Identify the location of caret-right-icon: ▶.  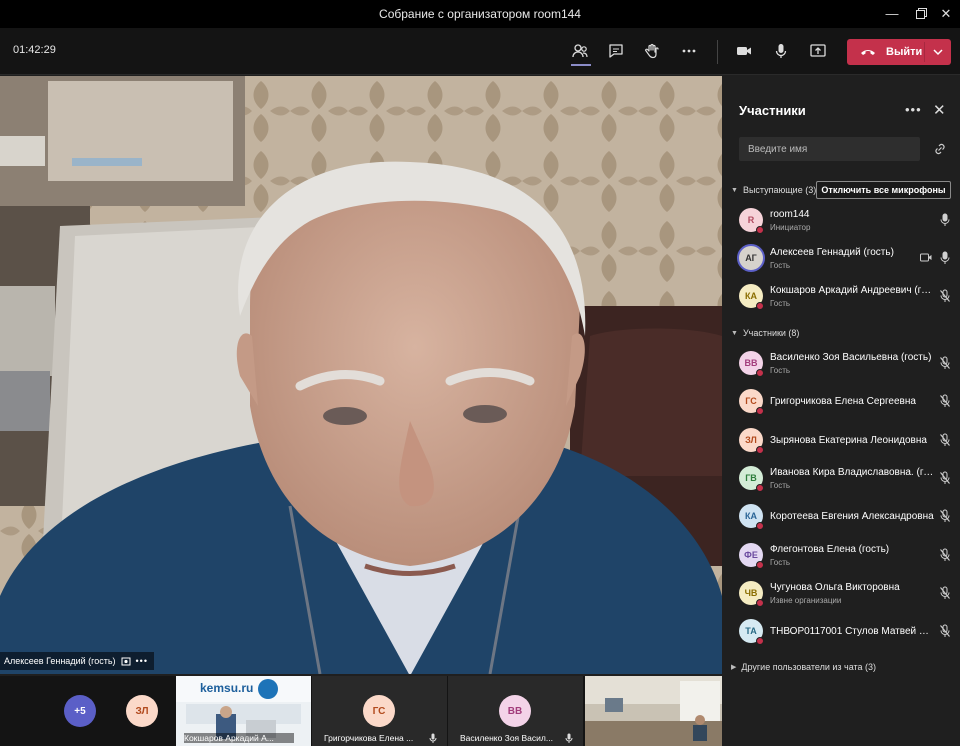
(734, 667).